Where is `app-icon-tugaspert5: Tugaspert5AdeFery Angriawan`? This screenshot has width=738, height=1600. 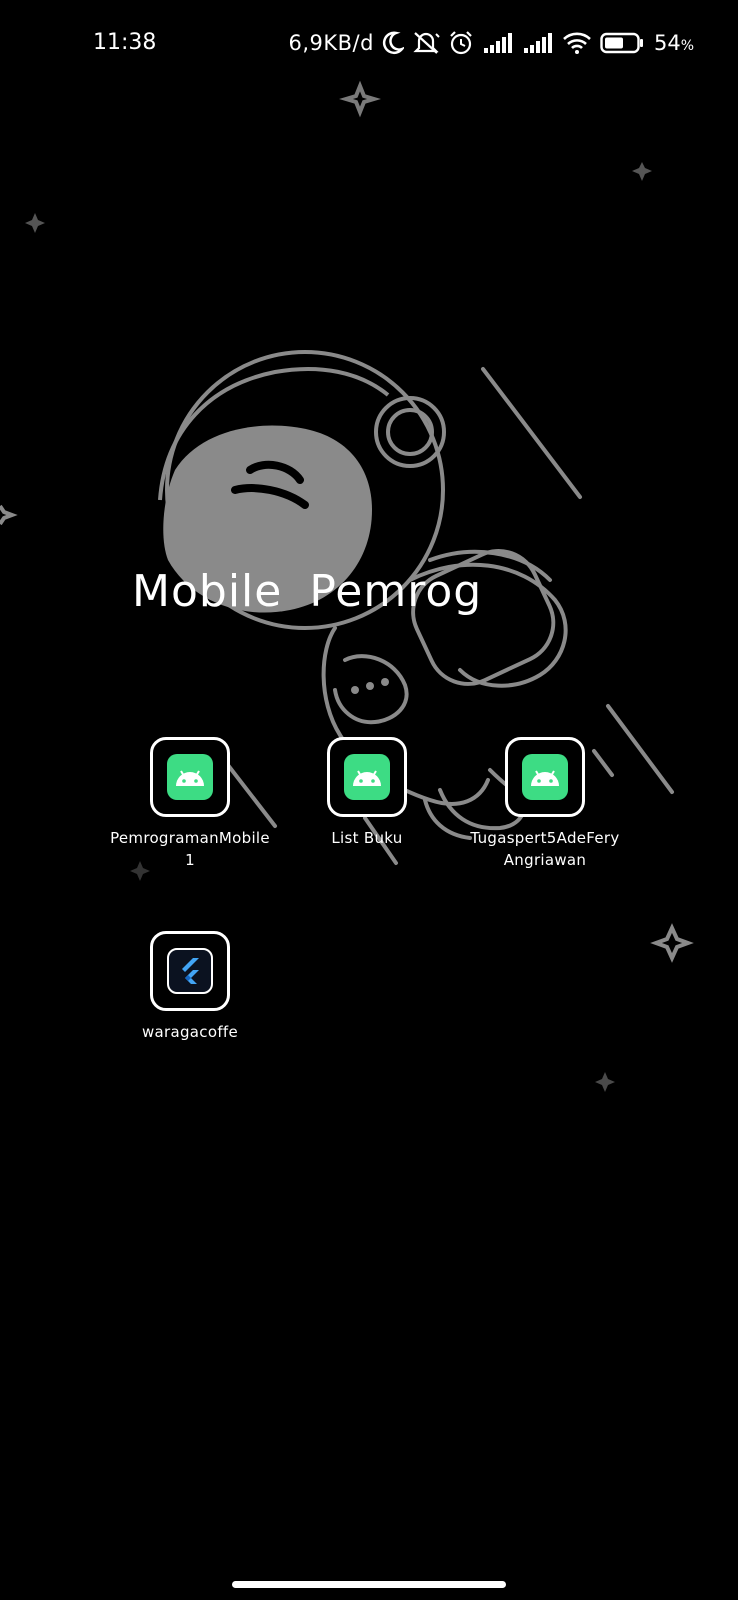 app-icon-tugaspert5: Tugaspert5AdeFery Angriawan is located at coordinates (545, 804).